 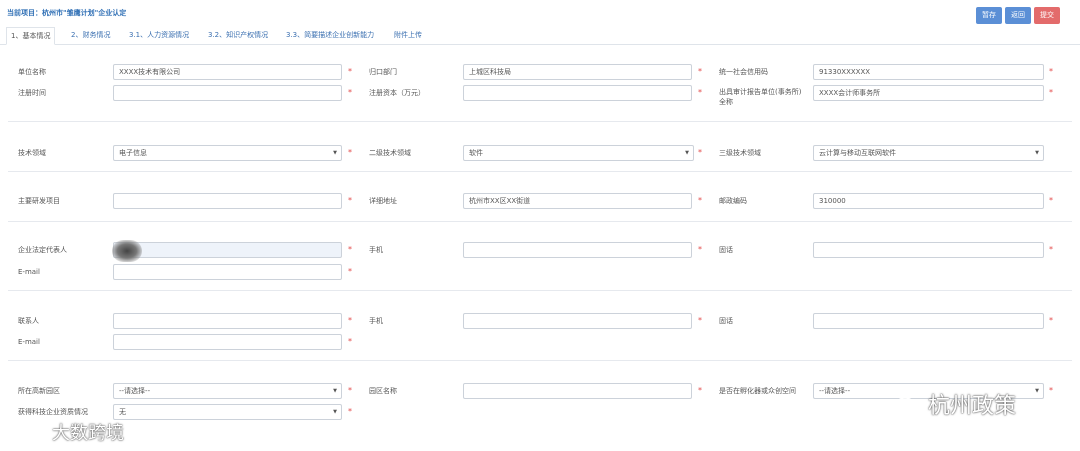 I want to click on address-label: 详细地址, so click(x=383, y=201).